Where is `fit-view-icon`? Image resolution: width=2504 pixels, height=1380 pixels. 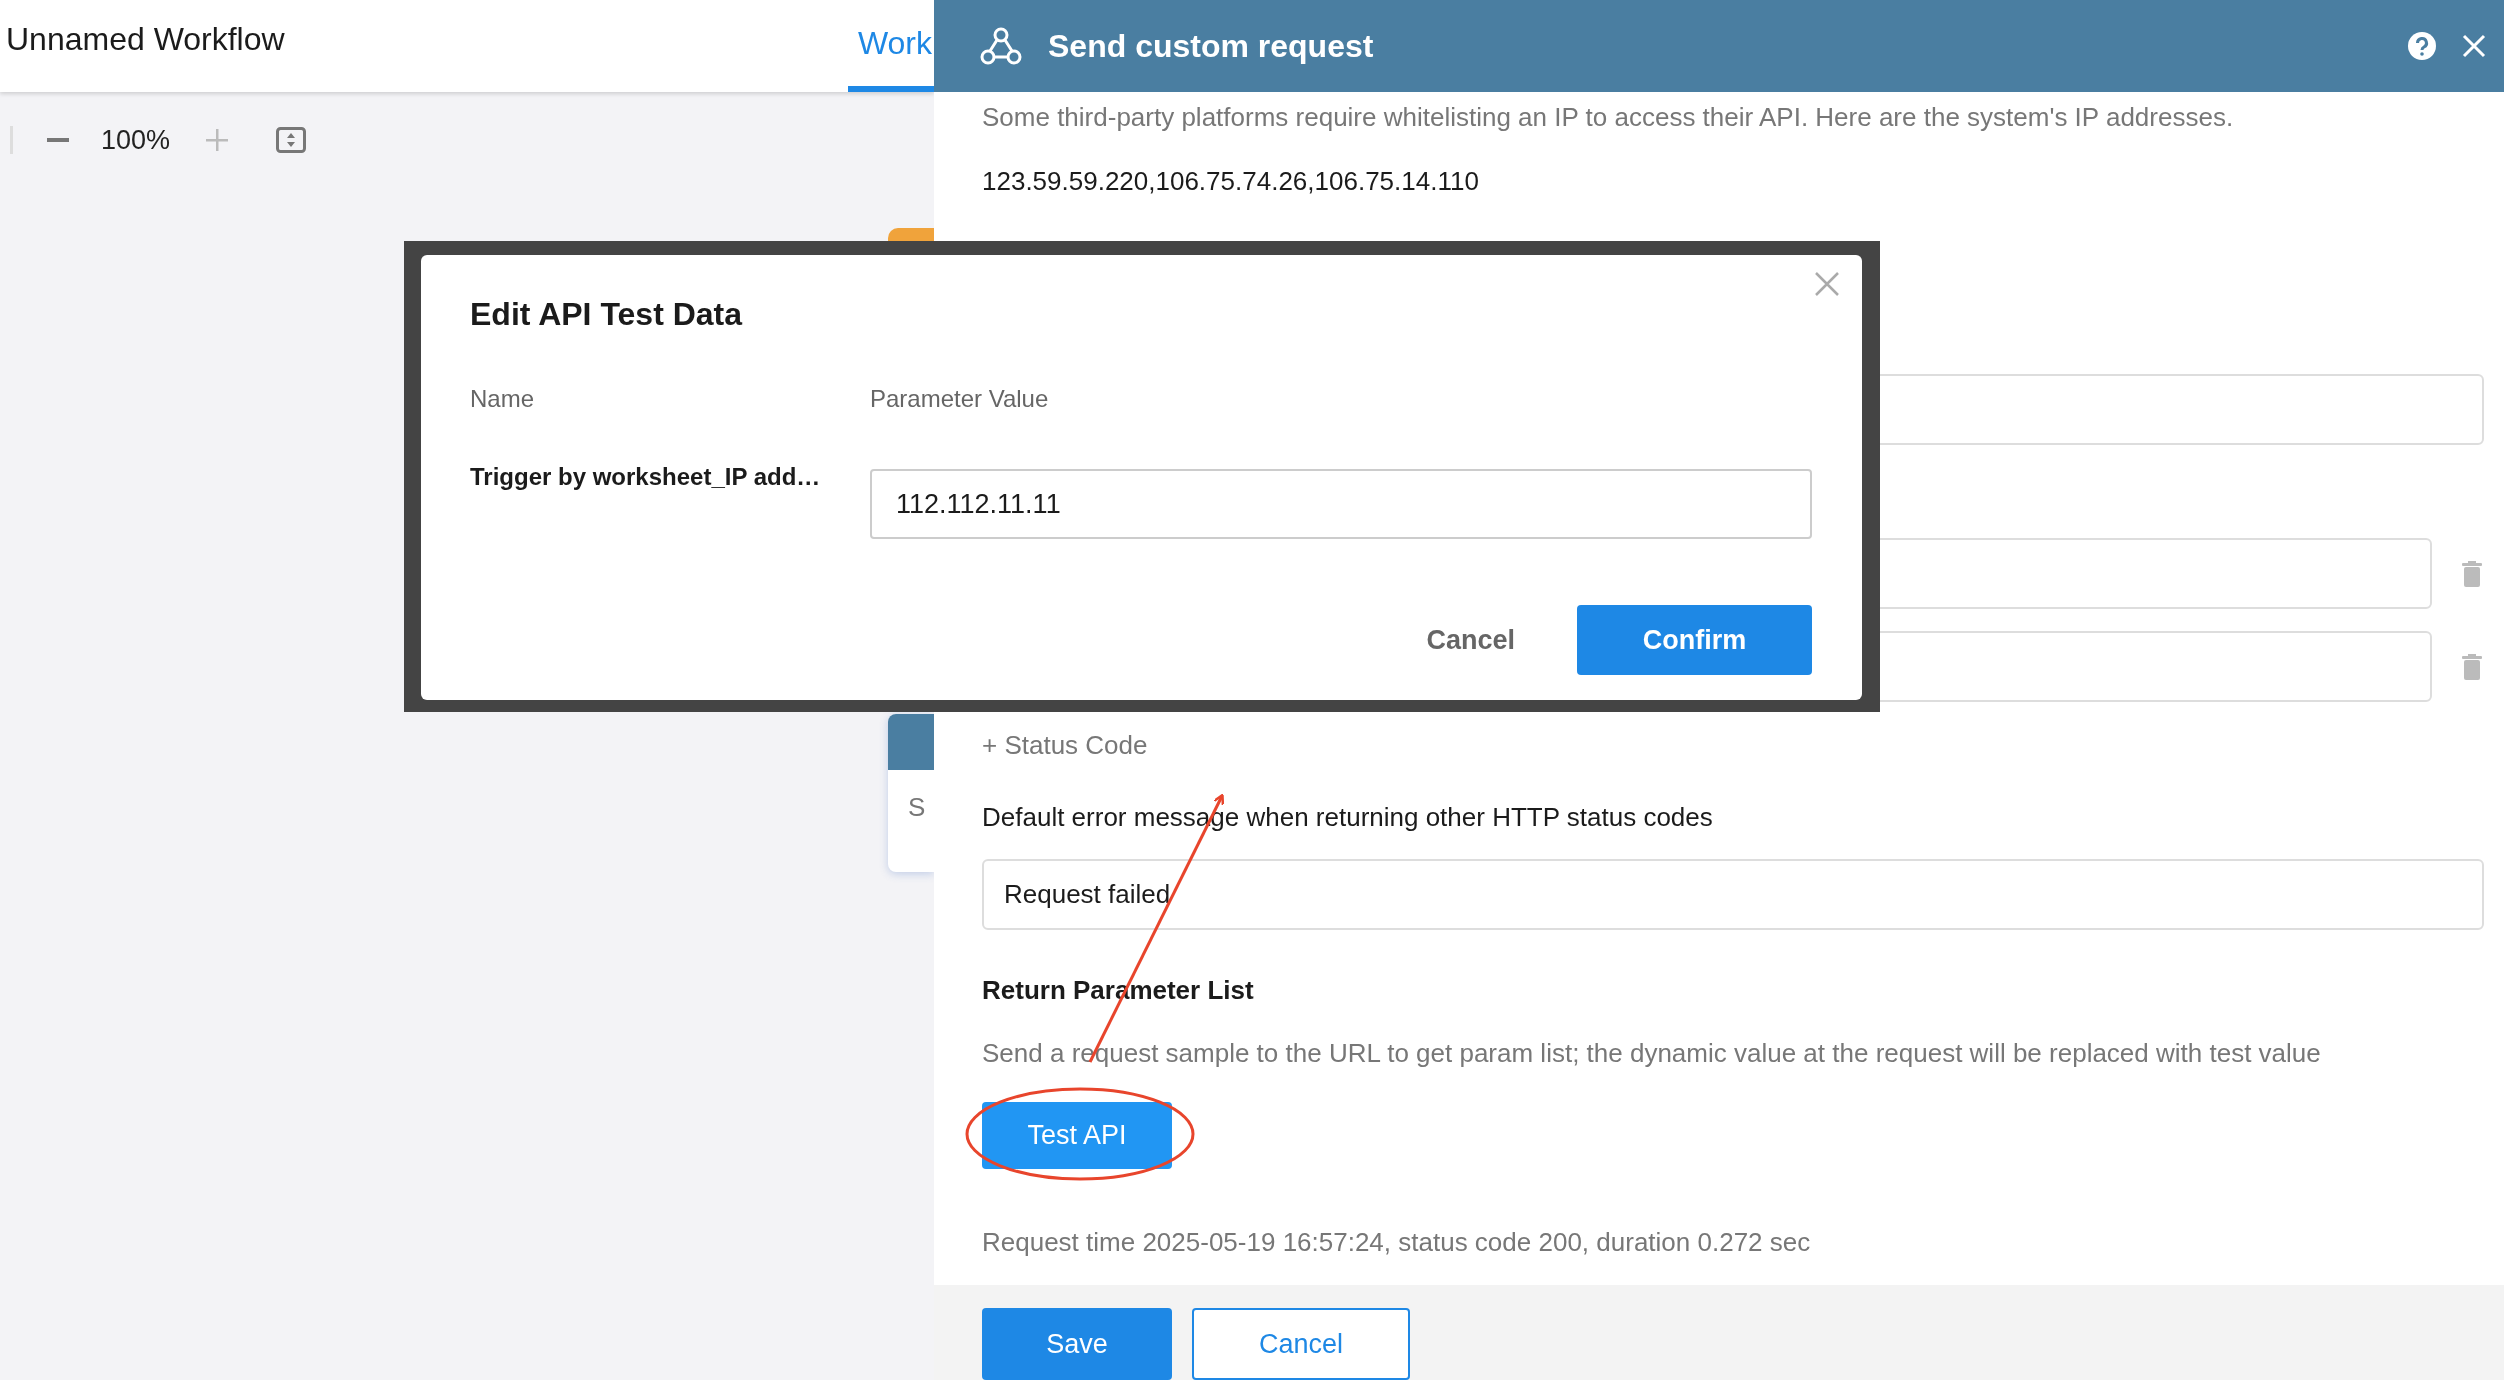
fit-view-icon is located at coordinates (291, 140).